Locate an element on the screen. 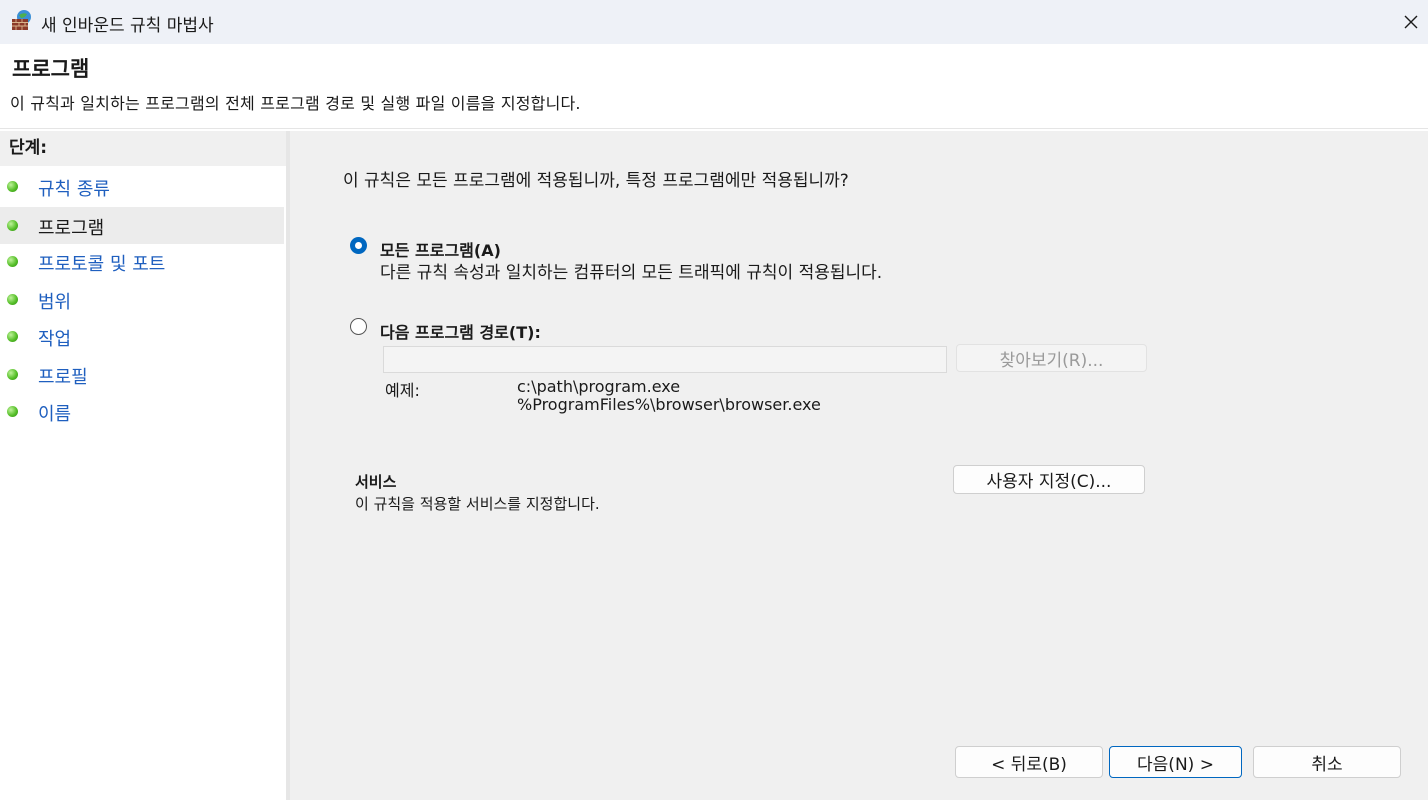  services-title: 서비스 is located at coordinates (376, 482).